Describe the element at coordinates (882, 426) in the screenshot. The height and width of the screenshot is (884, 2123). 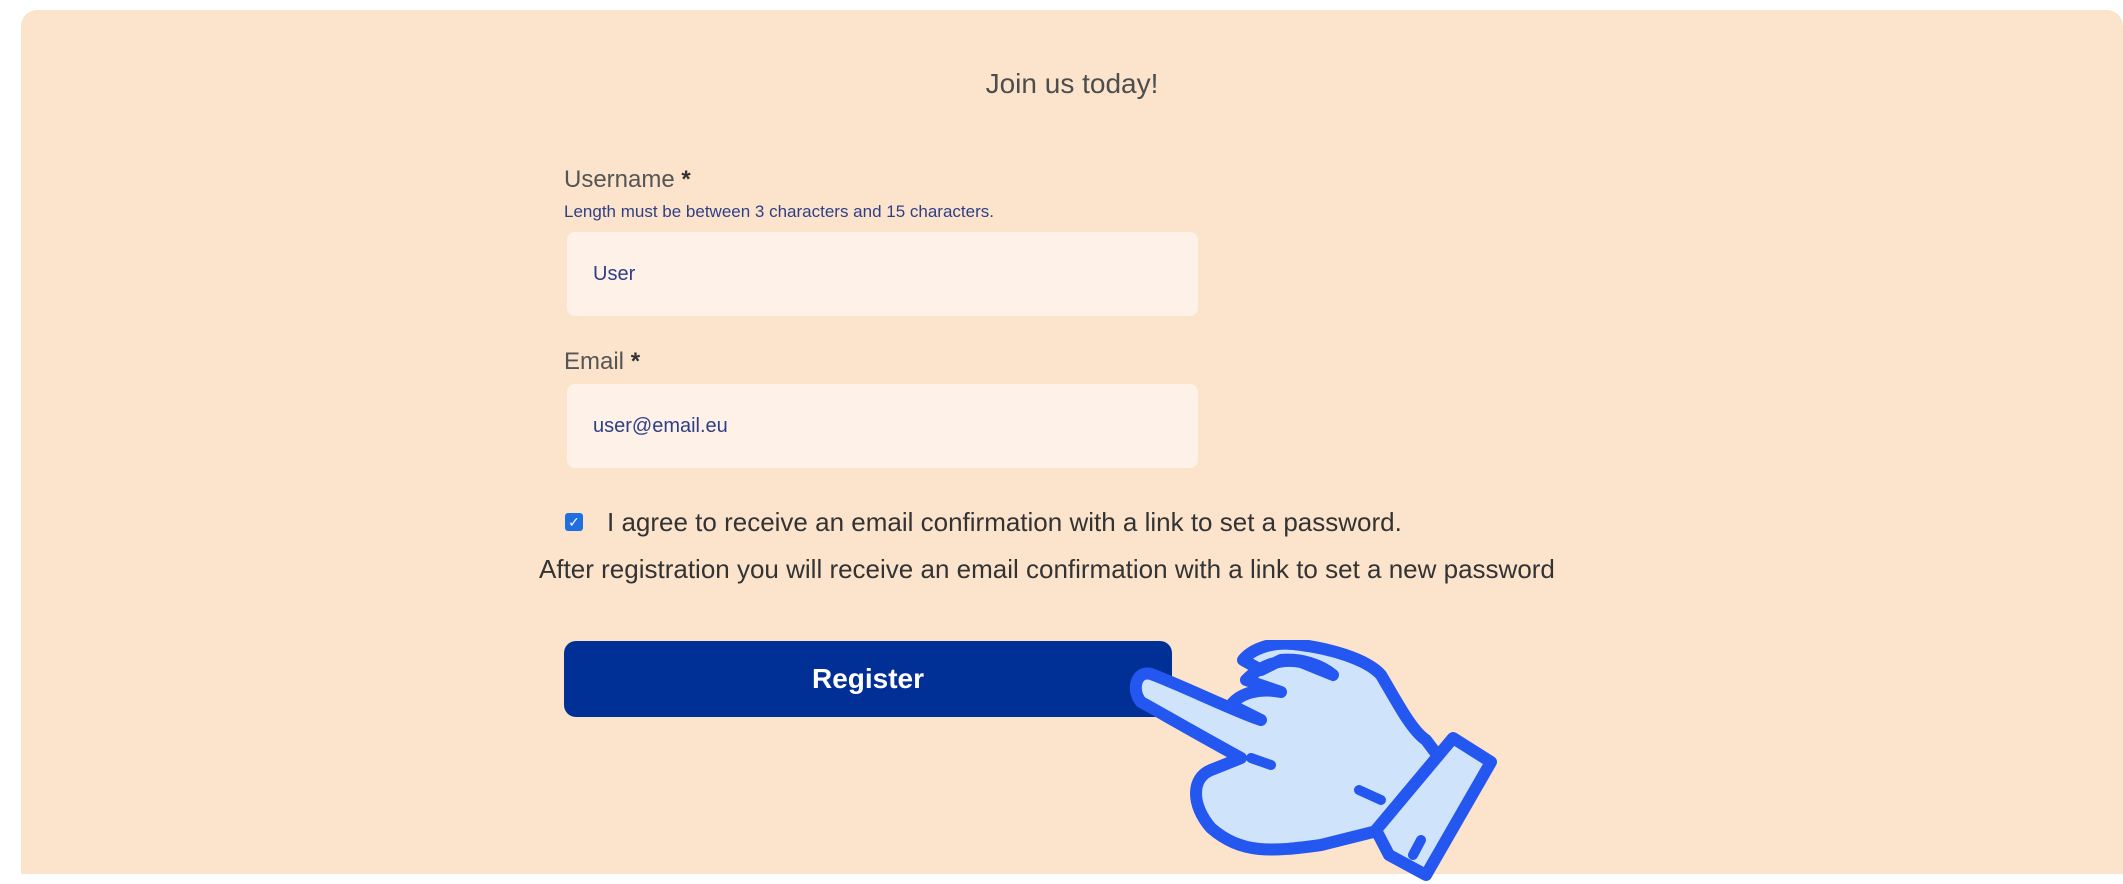
I see `email-input` at that location.